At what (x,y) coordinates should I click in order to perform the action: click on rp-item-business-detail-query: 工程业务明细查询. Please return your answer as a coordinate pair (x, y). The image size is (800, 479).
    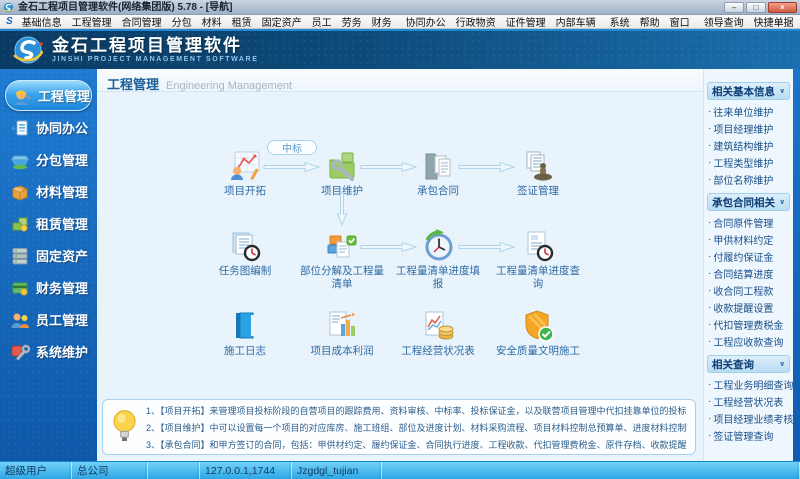
    Looking at the image, I should click on (748, 384).